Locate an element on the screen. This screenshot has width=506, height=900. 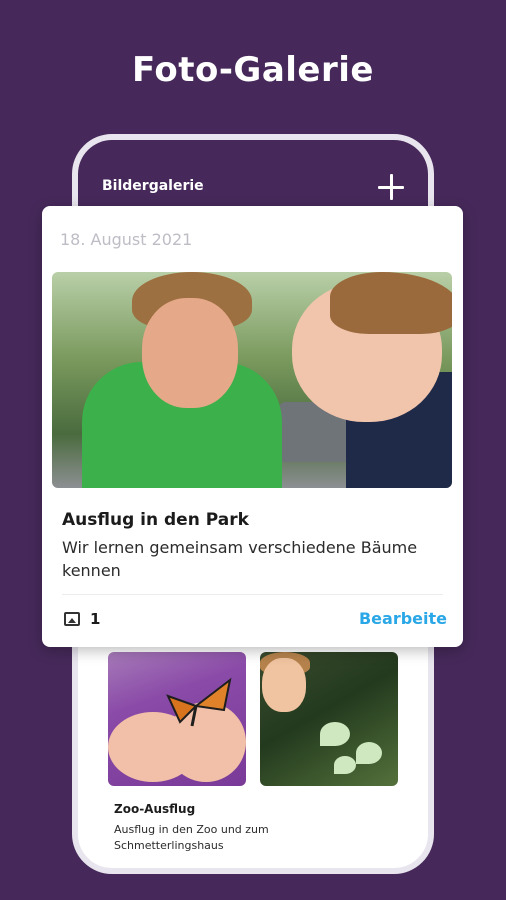
butterfly-photo is located at coordinates (177, 719).